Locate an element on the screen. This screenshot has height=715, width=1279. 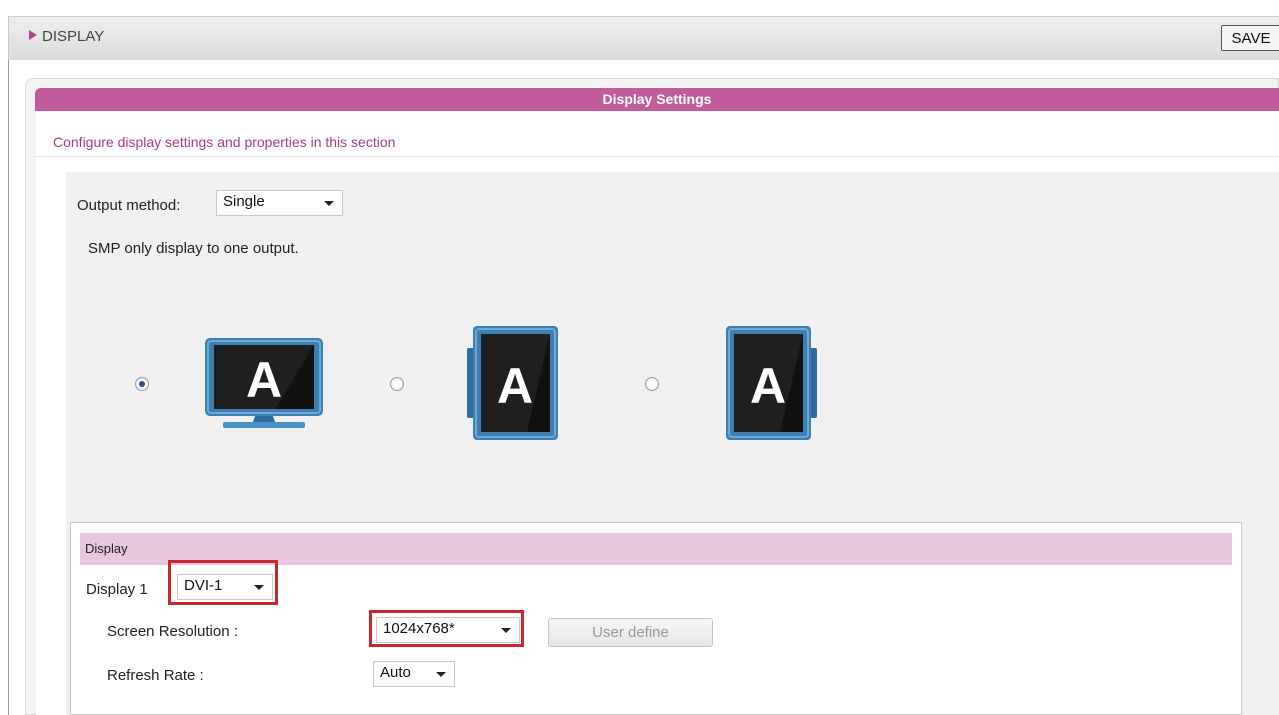
screen-resolution-highlight is located at coordinates (446, 628).